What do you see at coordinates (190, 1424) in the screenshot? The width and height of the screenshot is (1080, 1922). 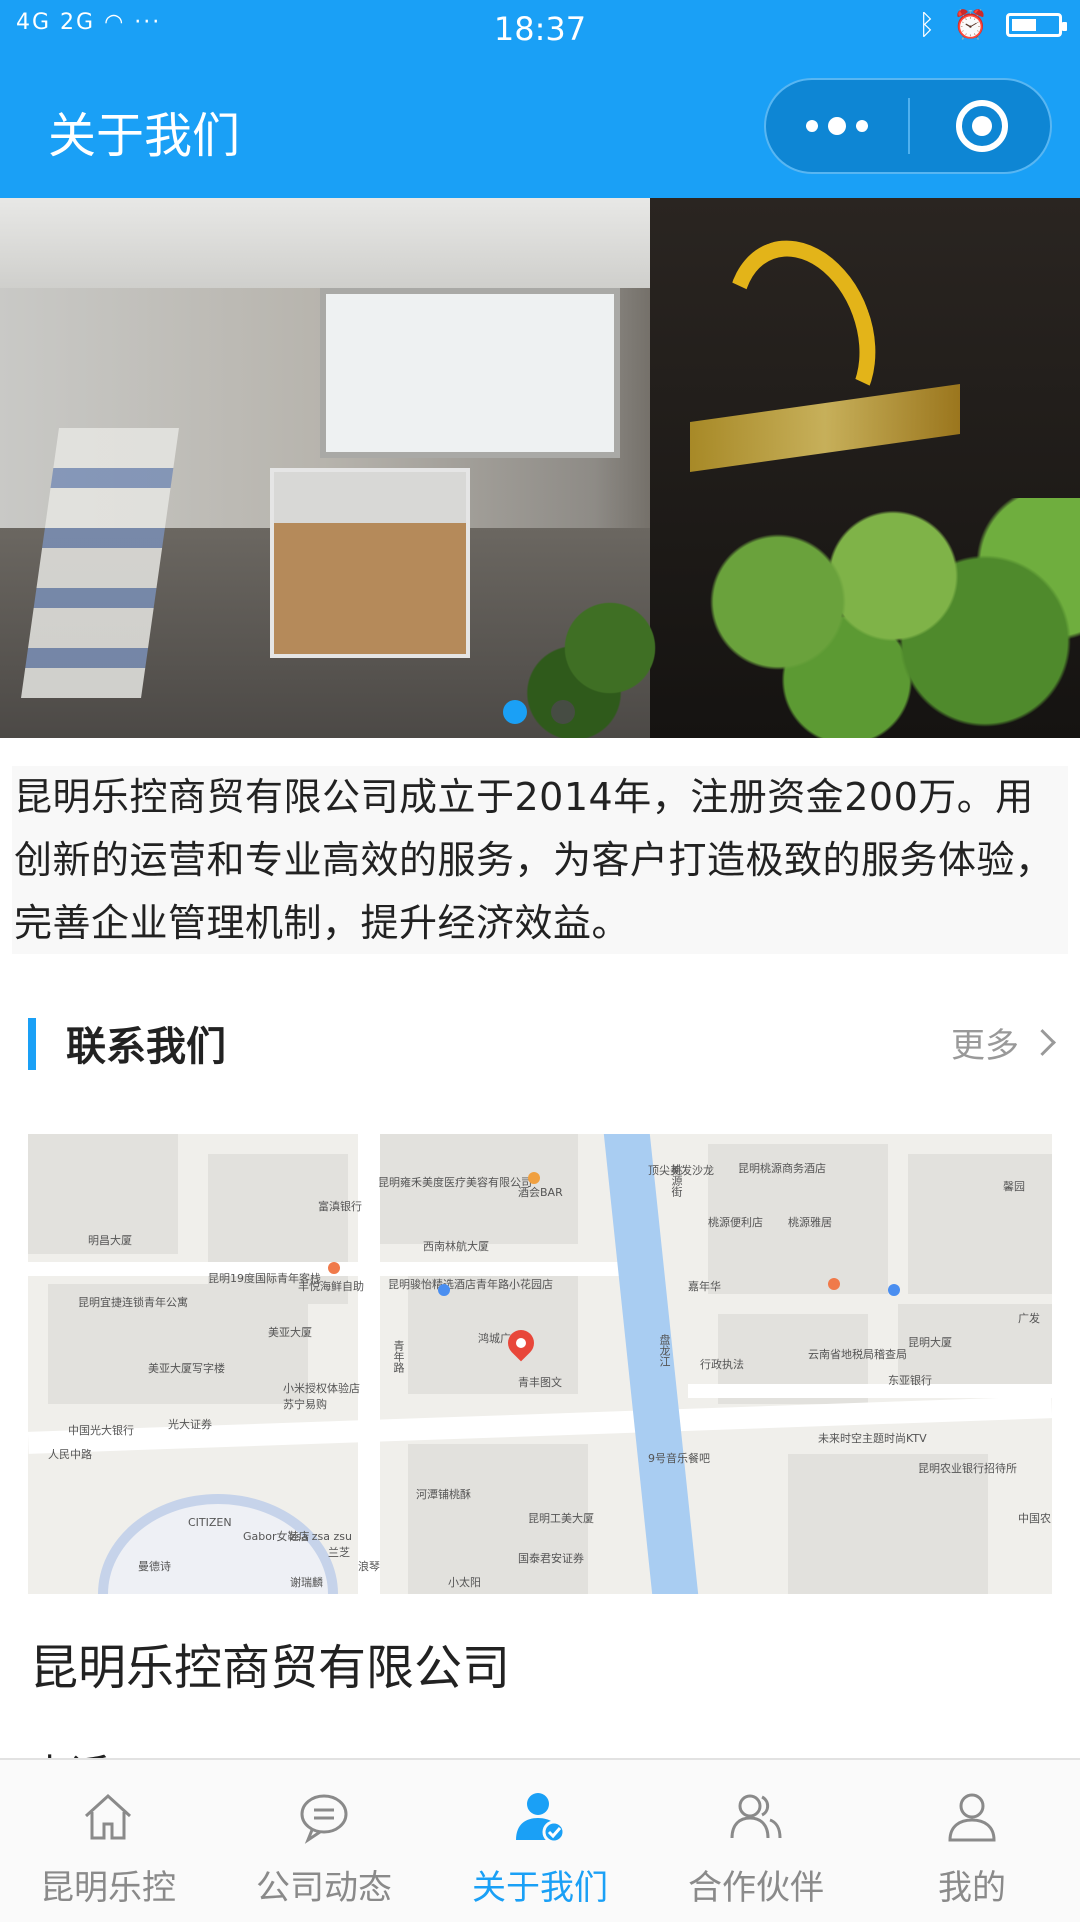 I see `map-label: 光大证券` at bounding box center [190, 1424].